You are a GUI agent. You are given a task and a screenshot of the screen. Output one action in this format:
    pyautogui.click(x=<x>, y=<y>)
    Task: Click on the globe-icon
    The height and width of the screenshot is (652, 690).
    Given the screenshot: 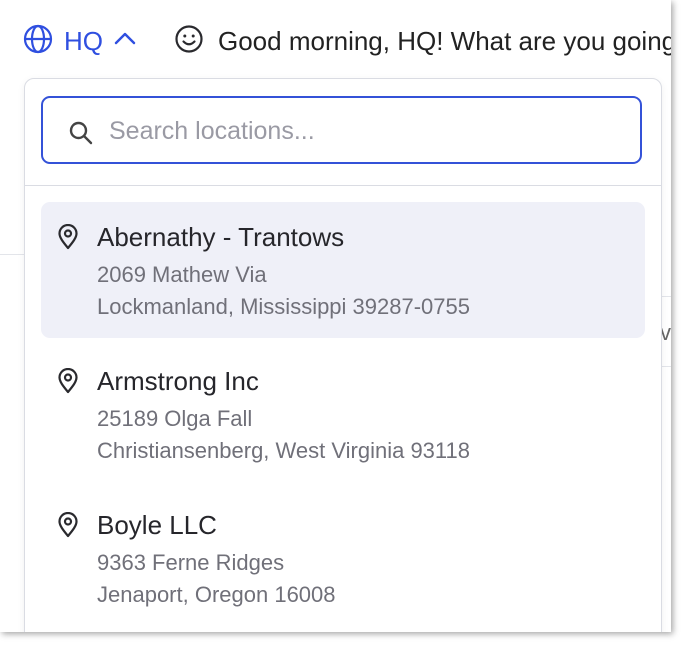 What is the action you would take?
    pyautogui.click(x=38, y=41)
    